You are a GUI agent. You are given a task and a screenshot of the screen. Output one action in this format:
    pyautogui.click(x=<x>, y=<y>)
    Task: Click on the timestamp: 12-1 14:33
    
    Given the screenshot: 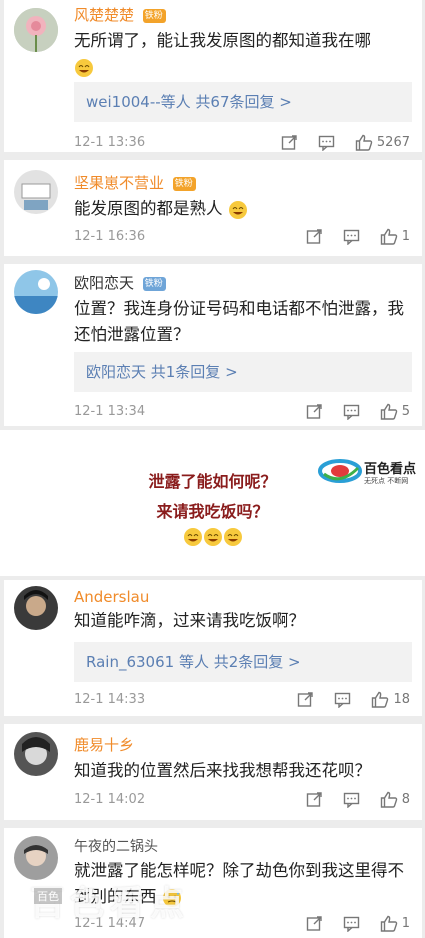 What is the action you would take?
    pyautogui.click(x=110, y=699)
    